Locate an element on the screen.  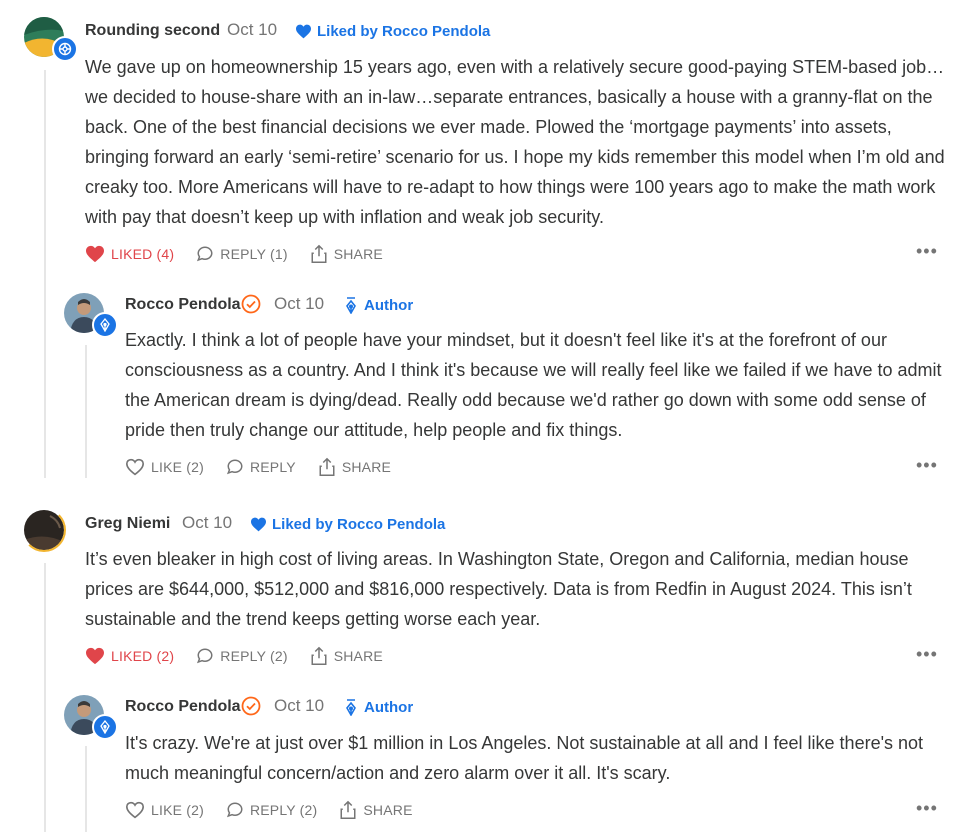
like-button: LIKED (4) is located at coordinates (129, 254).